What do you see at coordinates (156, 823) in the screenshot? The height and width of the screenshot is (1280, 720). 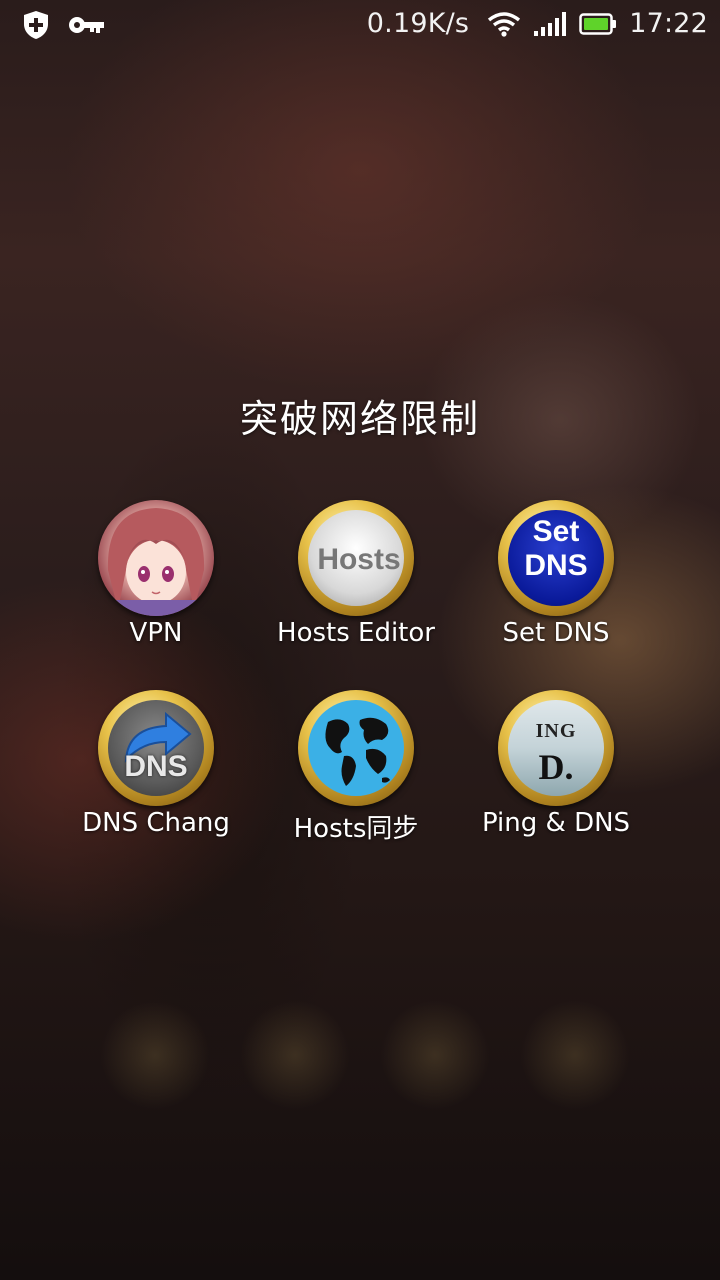 I see `app-label: DNS Chang` at bounding box center [156, 823].